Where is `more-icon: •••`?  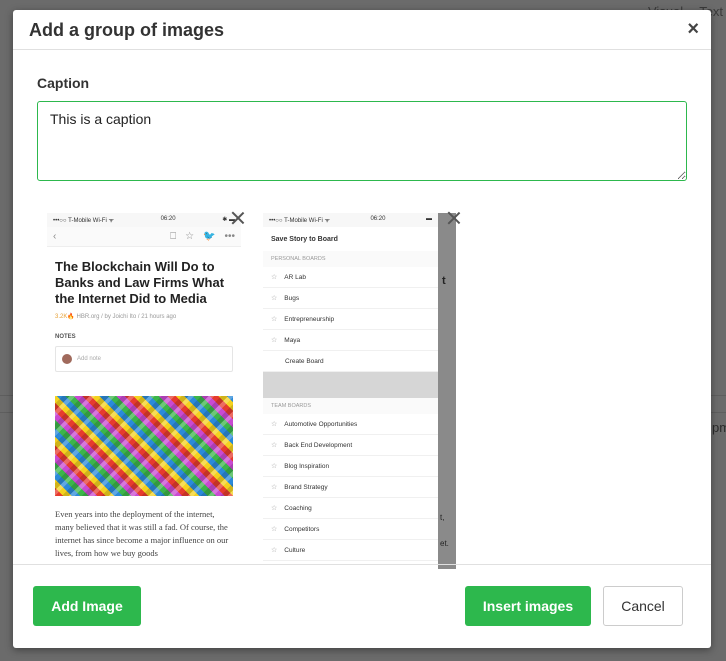 more-icon: ••• is located at coordinates (229, 236).